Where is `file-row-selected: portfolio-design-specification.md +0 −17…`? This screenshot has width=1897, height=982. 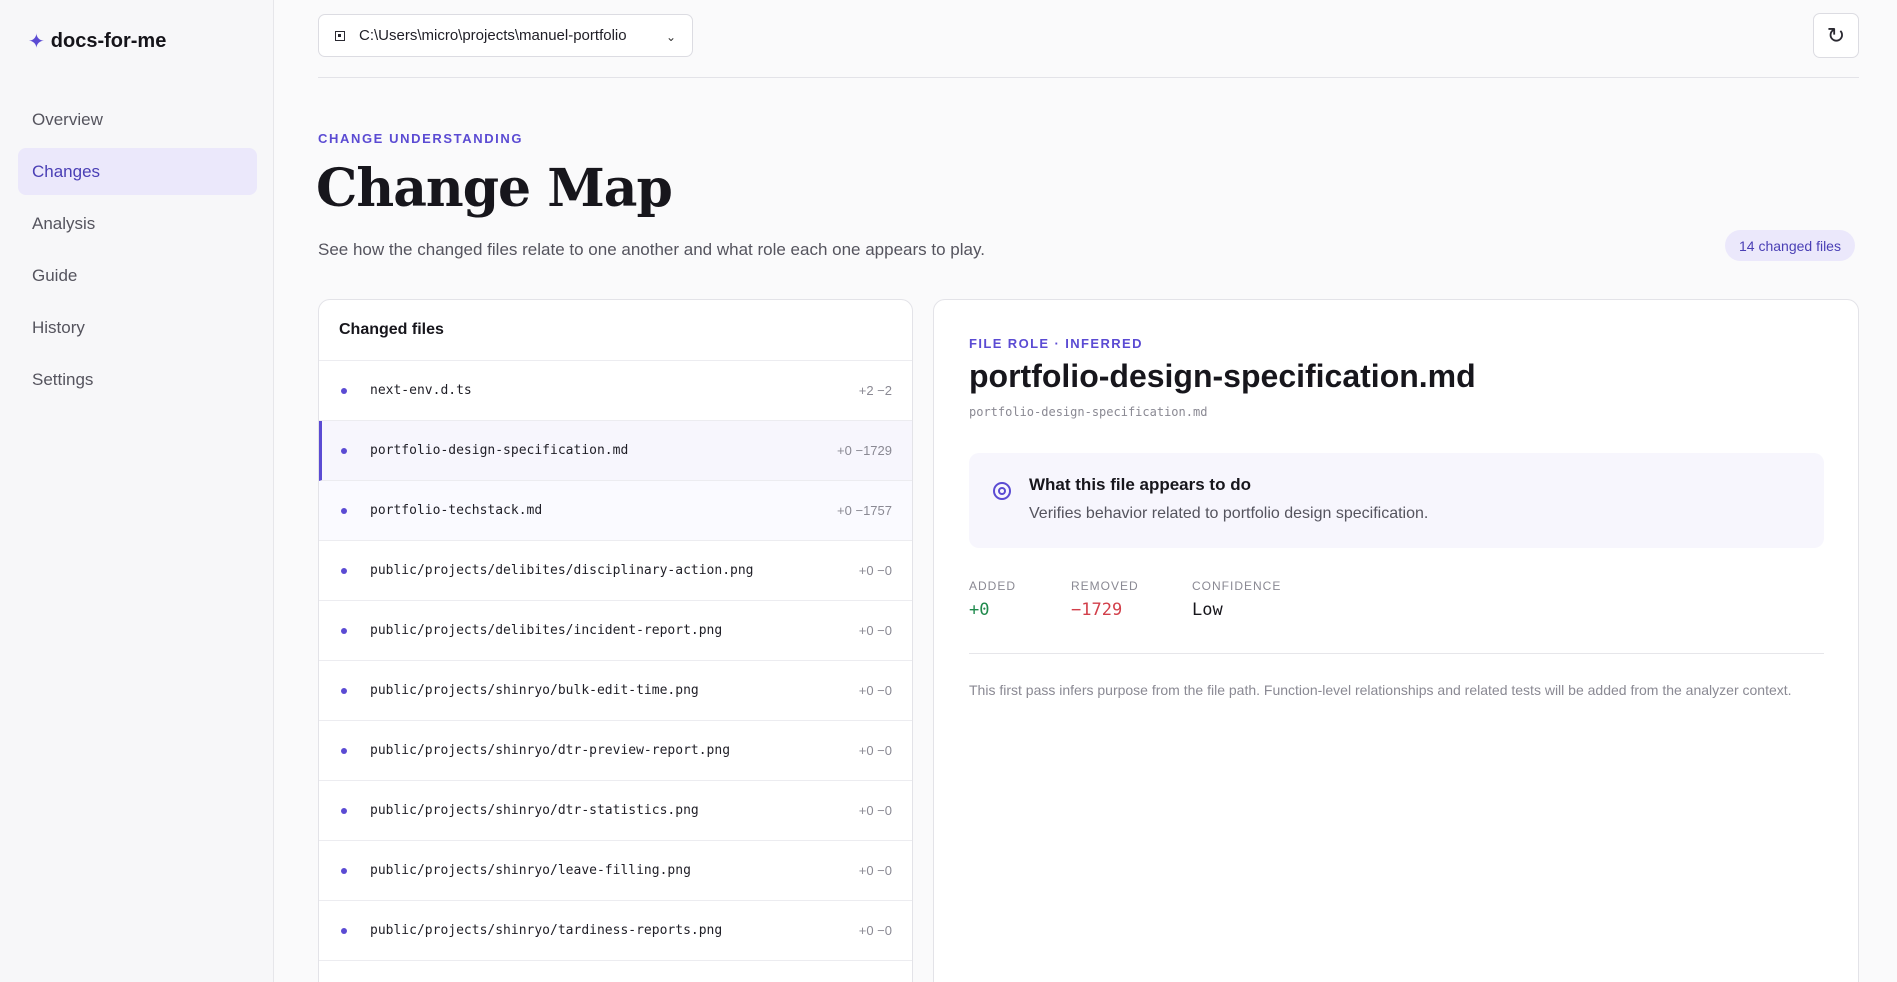
file-row-selected: portfolio-design-specification.md +0 −17… is located at coordinates (615, 451).